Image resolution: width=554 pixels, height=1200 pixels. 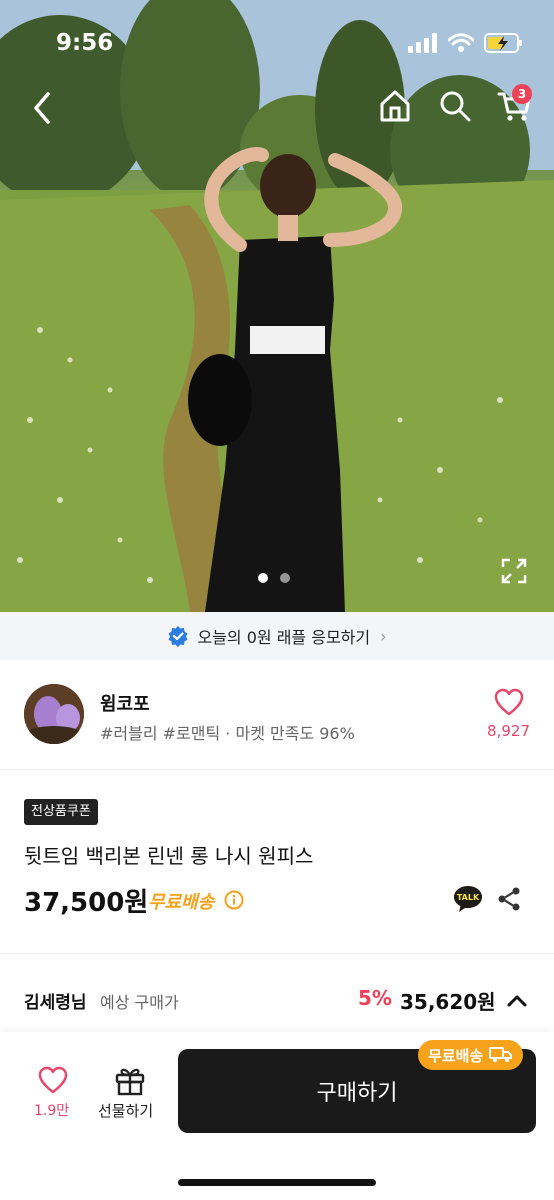 I want to click on status-icons, so click(x=466, y=43).